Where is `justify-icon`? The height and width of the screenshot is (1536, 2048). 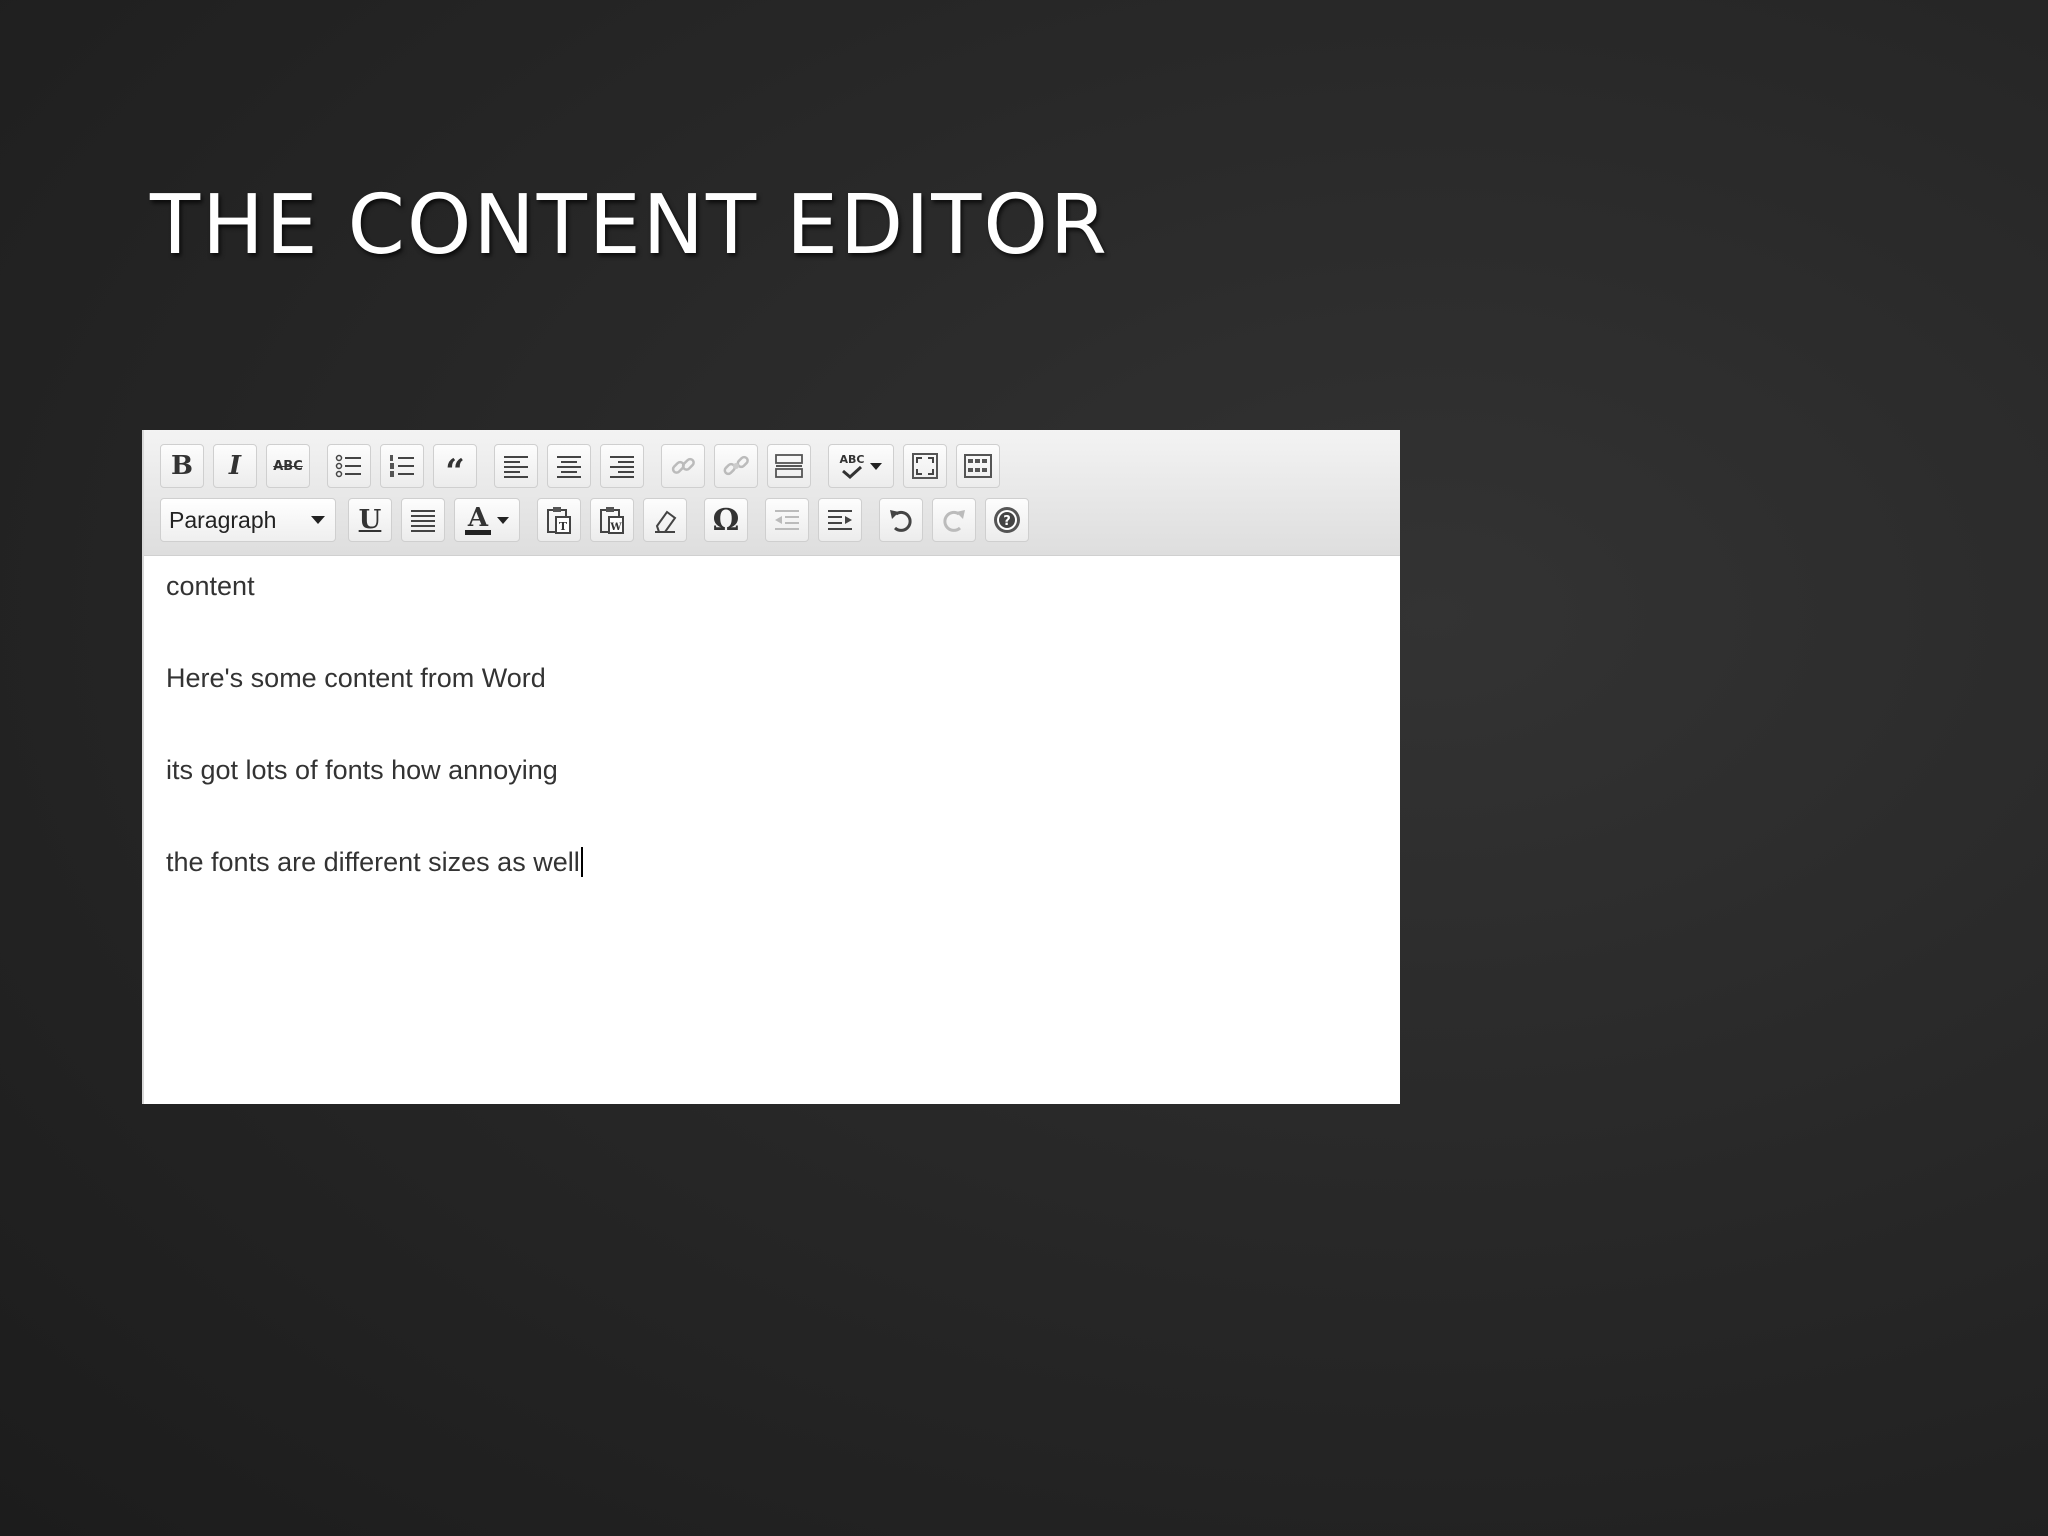
justify-icon is located at coordinates (423, 521).